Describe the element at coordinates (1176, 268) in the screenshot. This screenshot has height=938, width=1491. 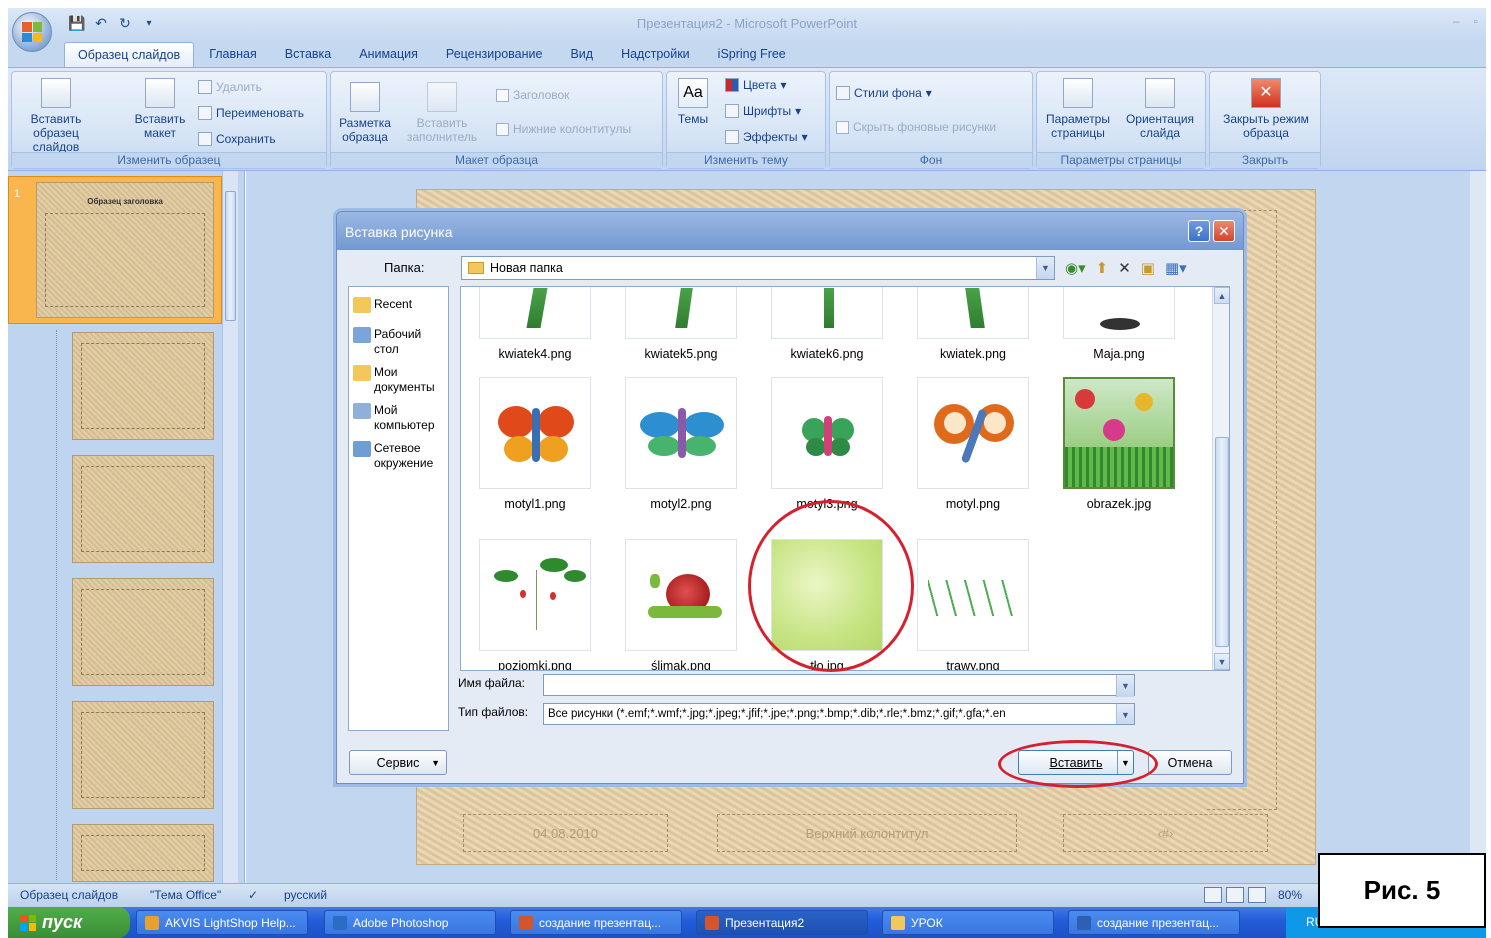
I see `views-icon: ▦▾` at that location.